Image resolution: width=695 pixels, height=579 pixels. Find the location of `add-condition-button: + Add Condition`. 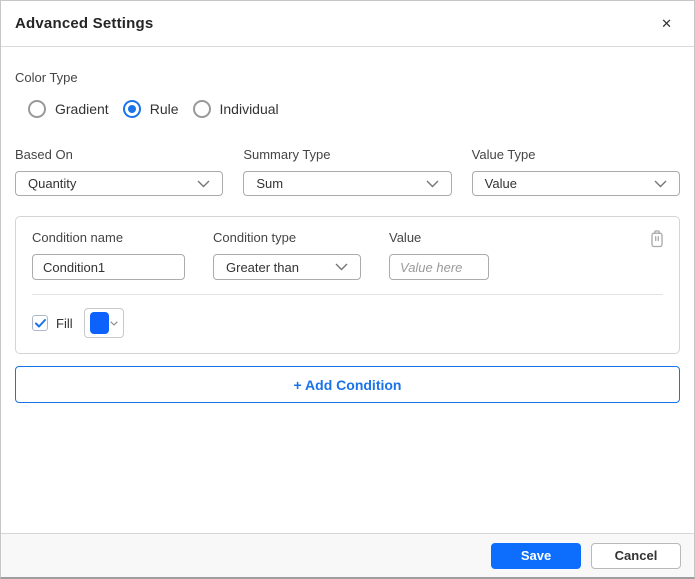

add-condition-button: + Add Condition is located at coordinates (347, 384).